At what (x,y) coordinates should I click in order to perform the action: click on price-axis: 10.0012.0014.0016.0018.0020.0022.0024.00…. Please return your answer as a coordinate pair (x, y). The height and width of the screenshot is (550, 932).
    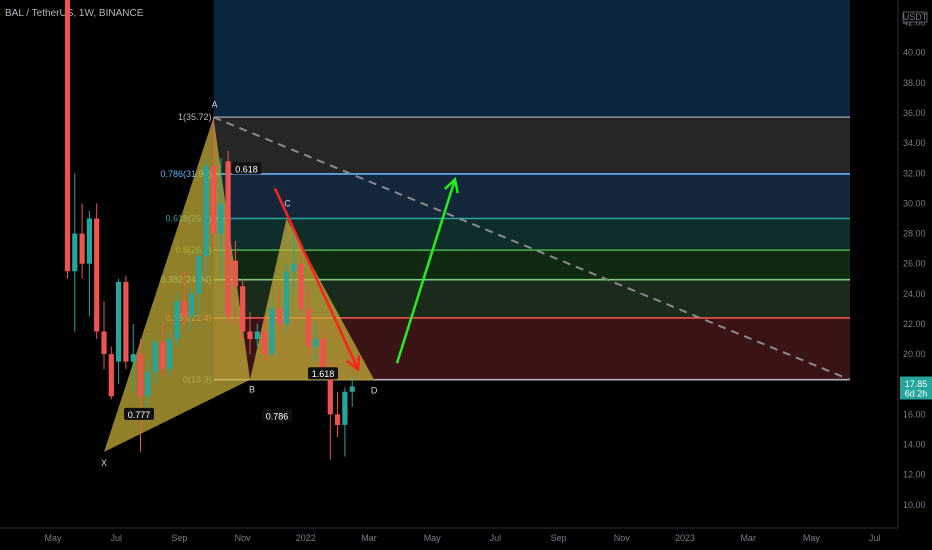
    Looking at the image, I should click on (914, 275).